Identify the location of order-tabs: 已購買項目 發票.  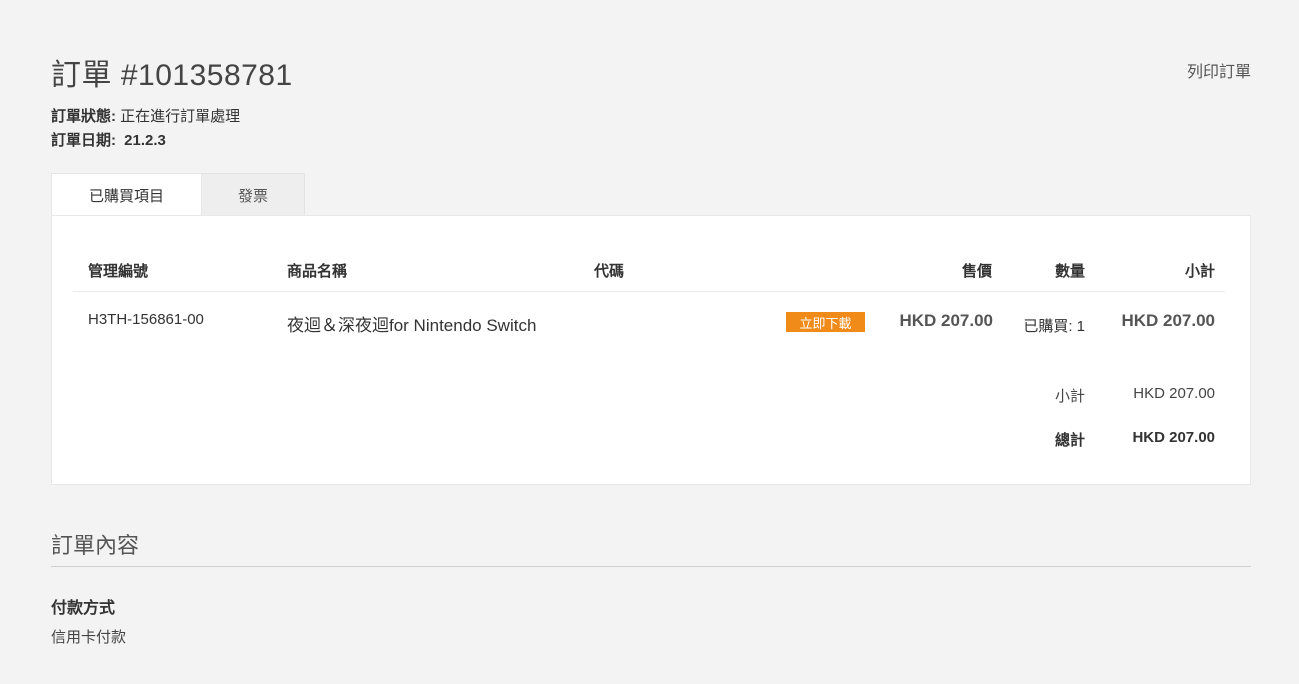
(178, 194).